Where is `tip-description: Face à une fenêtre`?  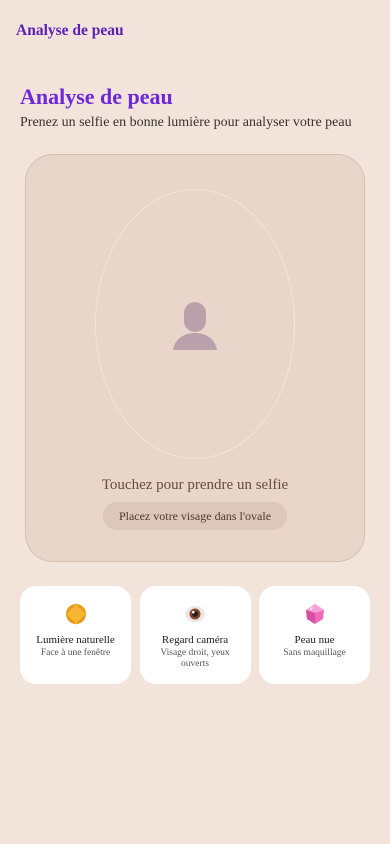 tip-description: Face à une fenêtre is located at coordinates (75, 653).